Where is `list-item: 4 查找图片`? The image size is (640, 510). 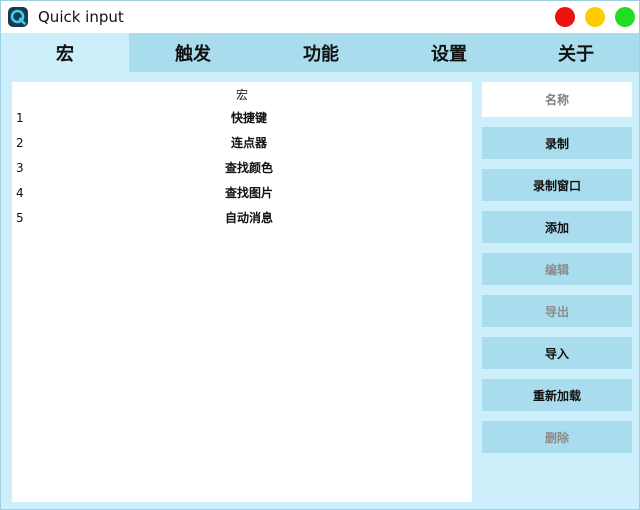
list-item: 4 查找图片 is located at coordinates (242, 193).